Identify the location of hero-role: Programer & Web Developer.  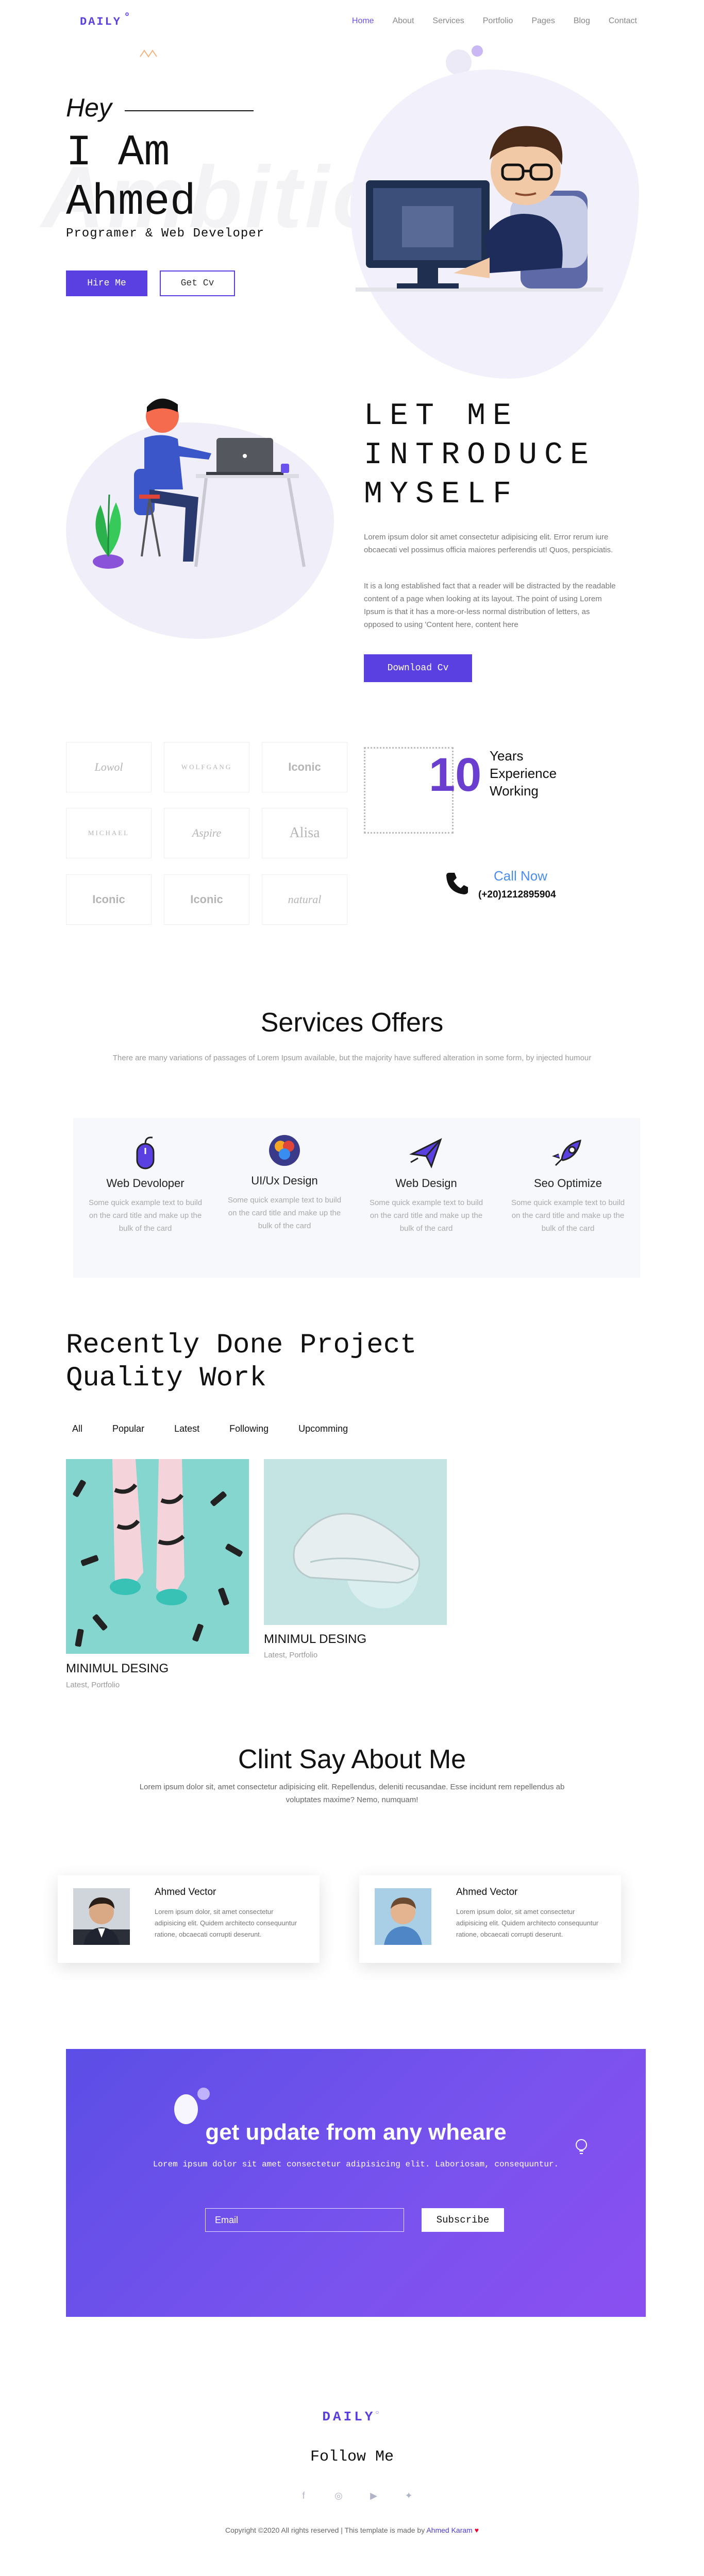
(166, 234).